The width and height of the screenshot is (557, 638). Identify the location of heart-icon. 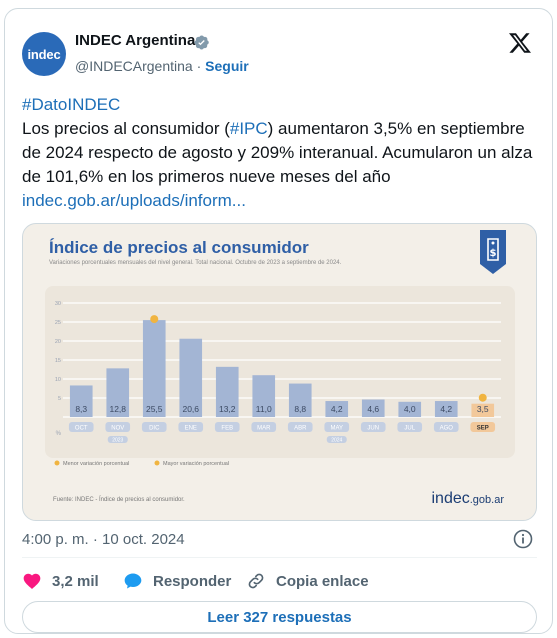
(32, 581).